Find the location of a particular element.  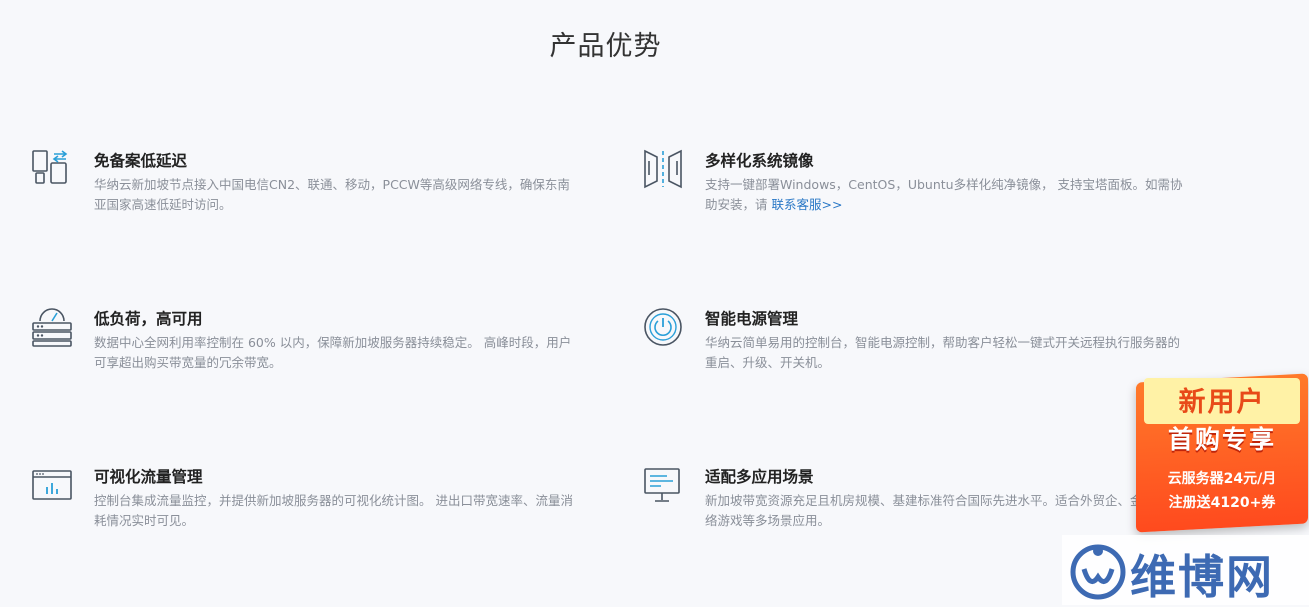

watermark-text: 维博网 is located at coordinates (1202, 577).